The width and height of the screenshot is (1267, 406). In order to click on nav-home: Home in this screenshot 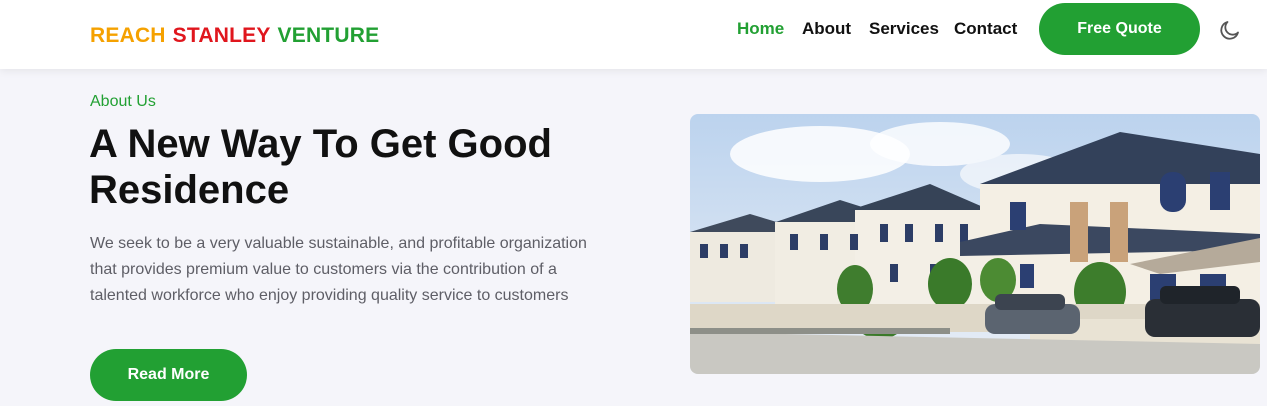, I will do `click(760, 29)`.